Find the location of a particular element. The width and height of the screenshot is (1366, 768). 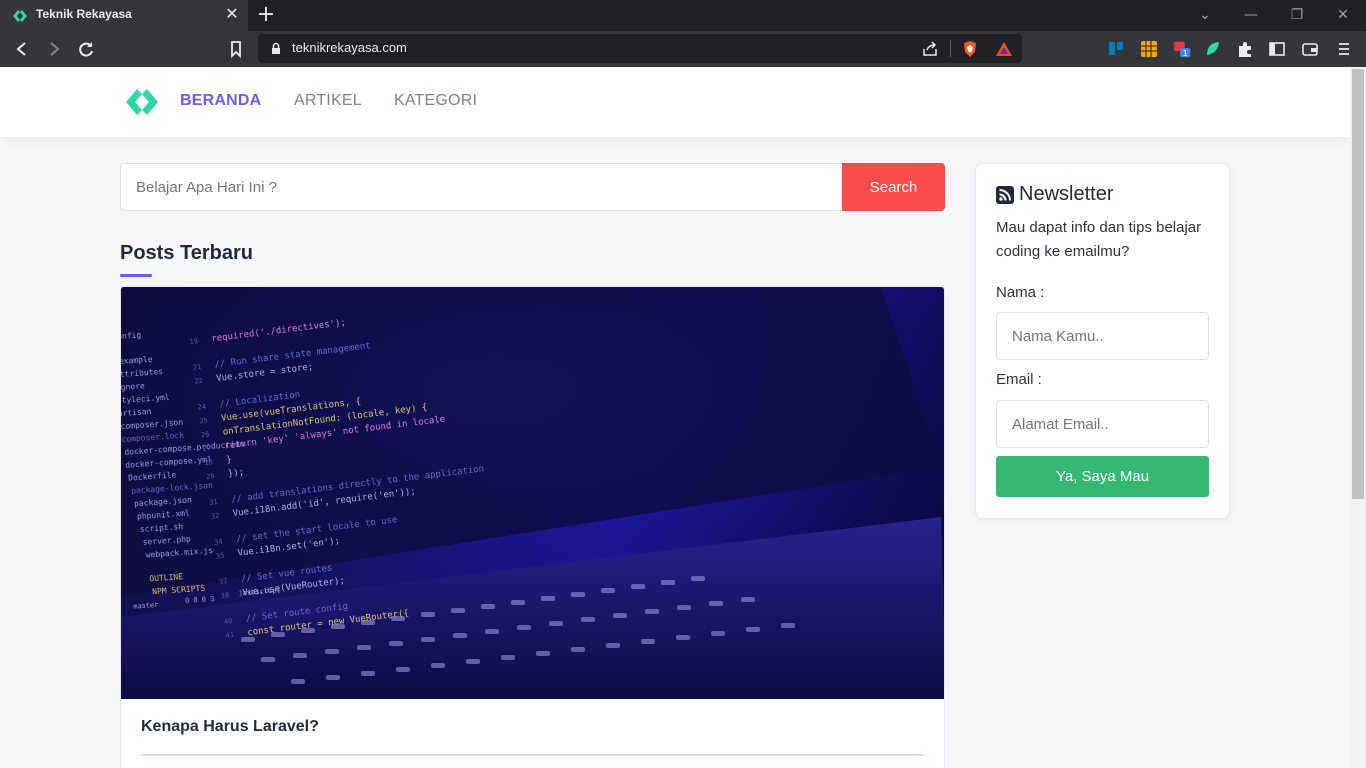

nav-link-kategori: KATEGORI is located at coordinates (435, 101).